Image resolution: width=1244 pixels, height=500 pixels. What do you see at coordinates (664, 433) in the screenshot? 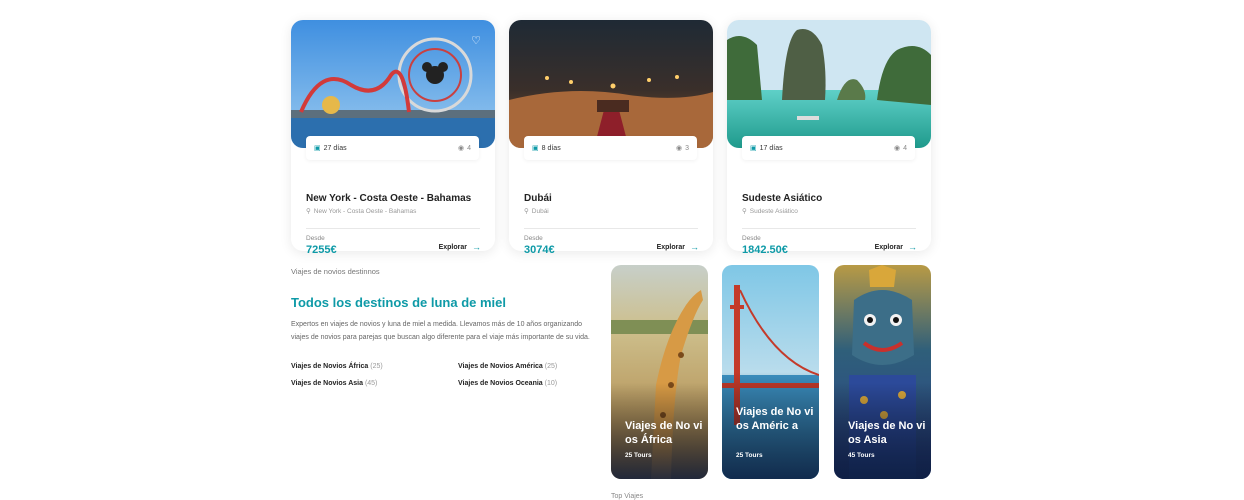
I see `destination-name: Viajes de No vios África` at bounding box center [664, 433].